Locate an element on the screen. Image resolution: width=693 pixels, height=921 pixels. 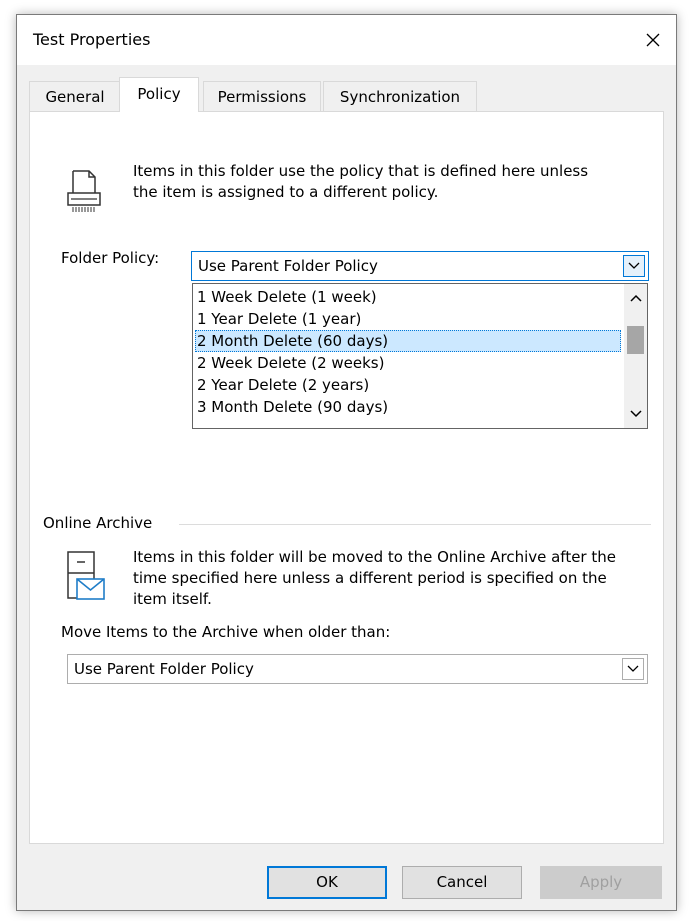
archive-policy-value: Use Parent Folder Policy is located at coordinates (164, 669).